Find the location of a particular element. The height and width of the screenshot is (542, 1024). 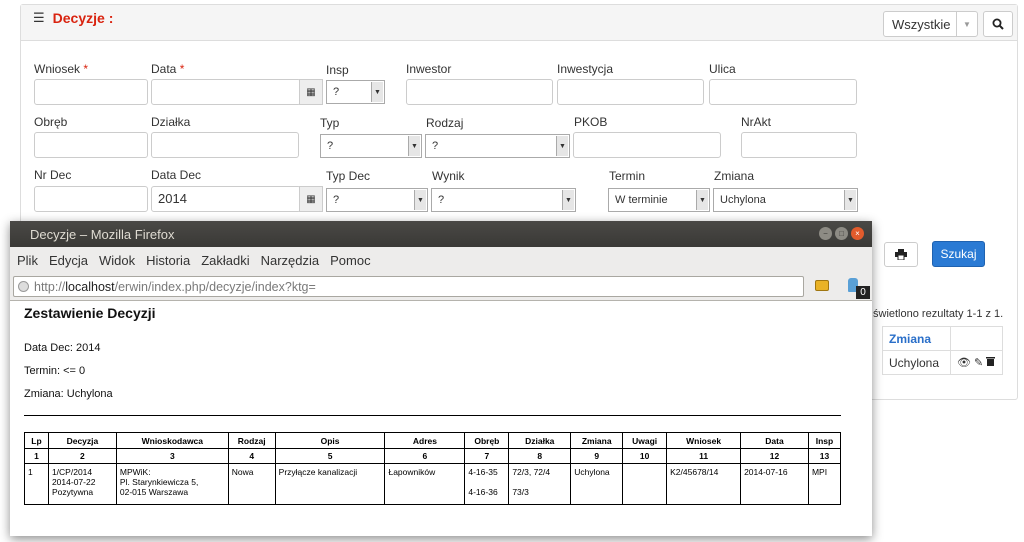

label-typ: Typ is located at coordinates (330, 123).